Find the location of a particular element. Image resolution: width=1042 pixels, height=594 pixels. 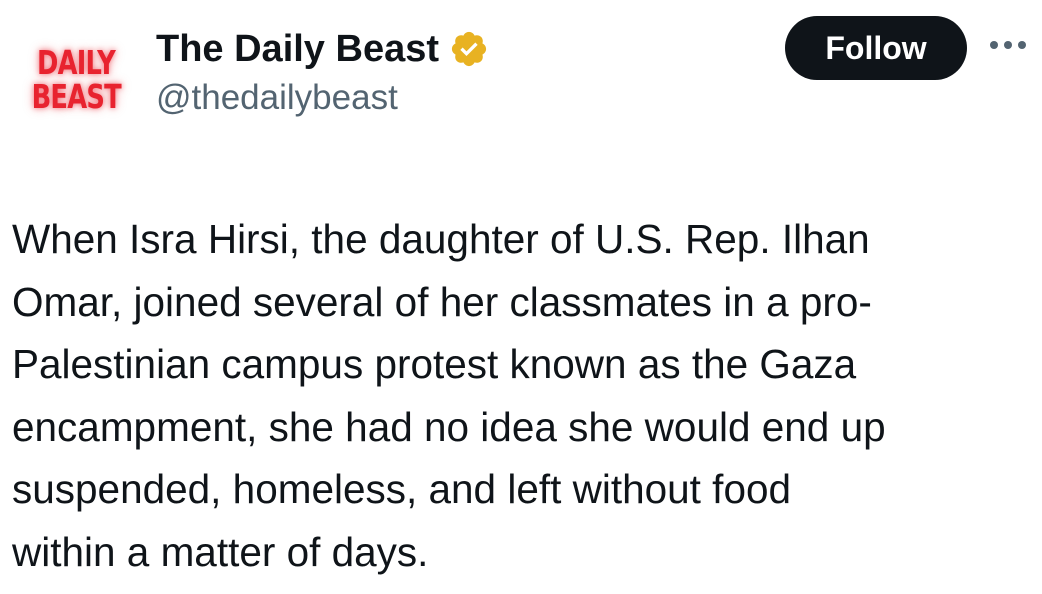

display-name: The Daily Beast is located at coordinates (297, 49).